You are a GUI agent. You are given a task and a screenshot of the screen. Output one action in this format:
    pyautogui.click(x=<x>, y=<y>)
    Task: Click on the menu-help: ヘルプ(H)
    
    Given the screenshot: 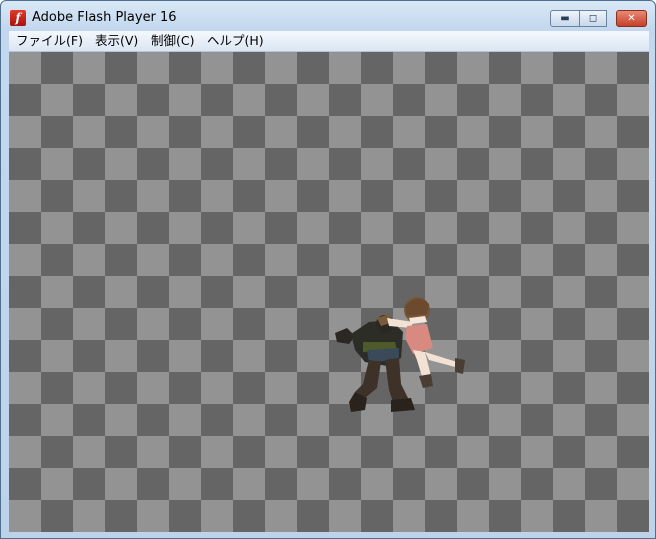 What is the action you would take?
    pyautogui.click(x=235, y=41)
    